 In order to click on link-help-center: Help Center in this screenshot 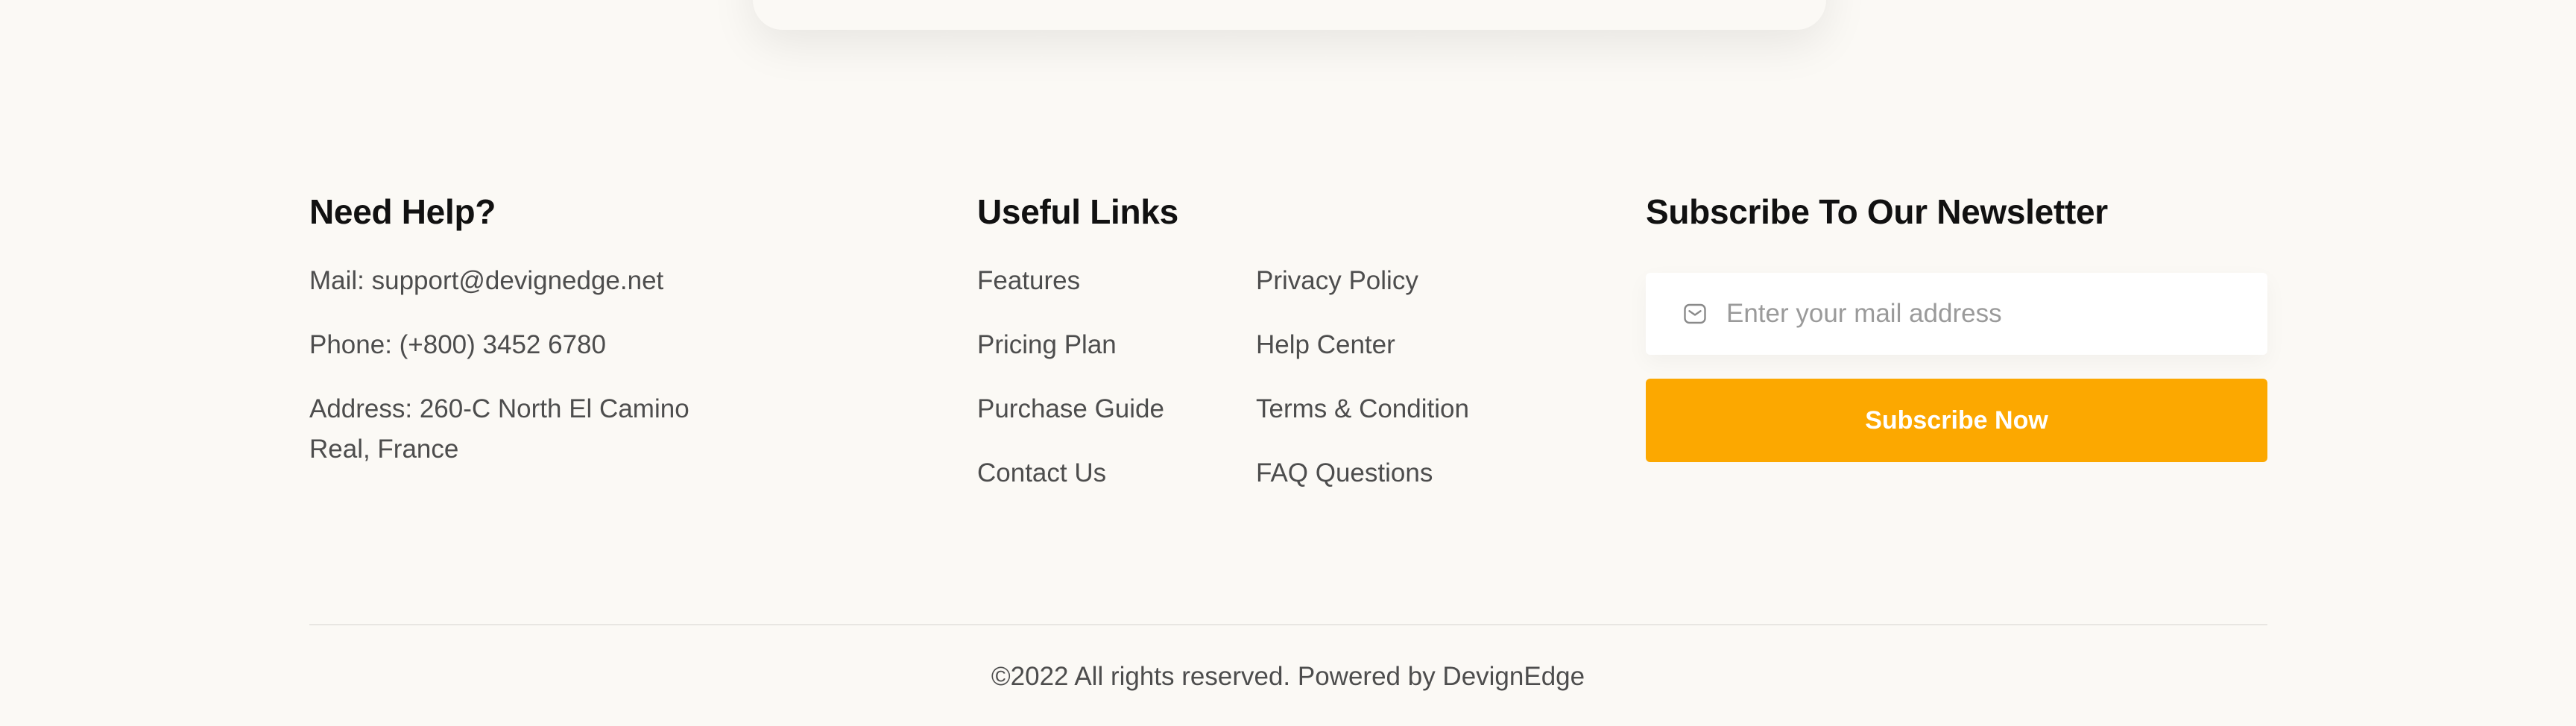, I will do `click(1362, 345)`.